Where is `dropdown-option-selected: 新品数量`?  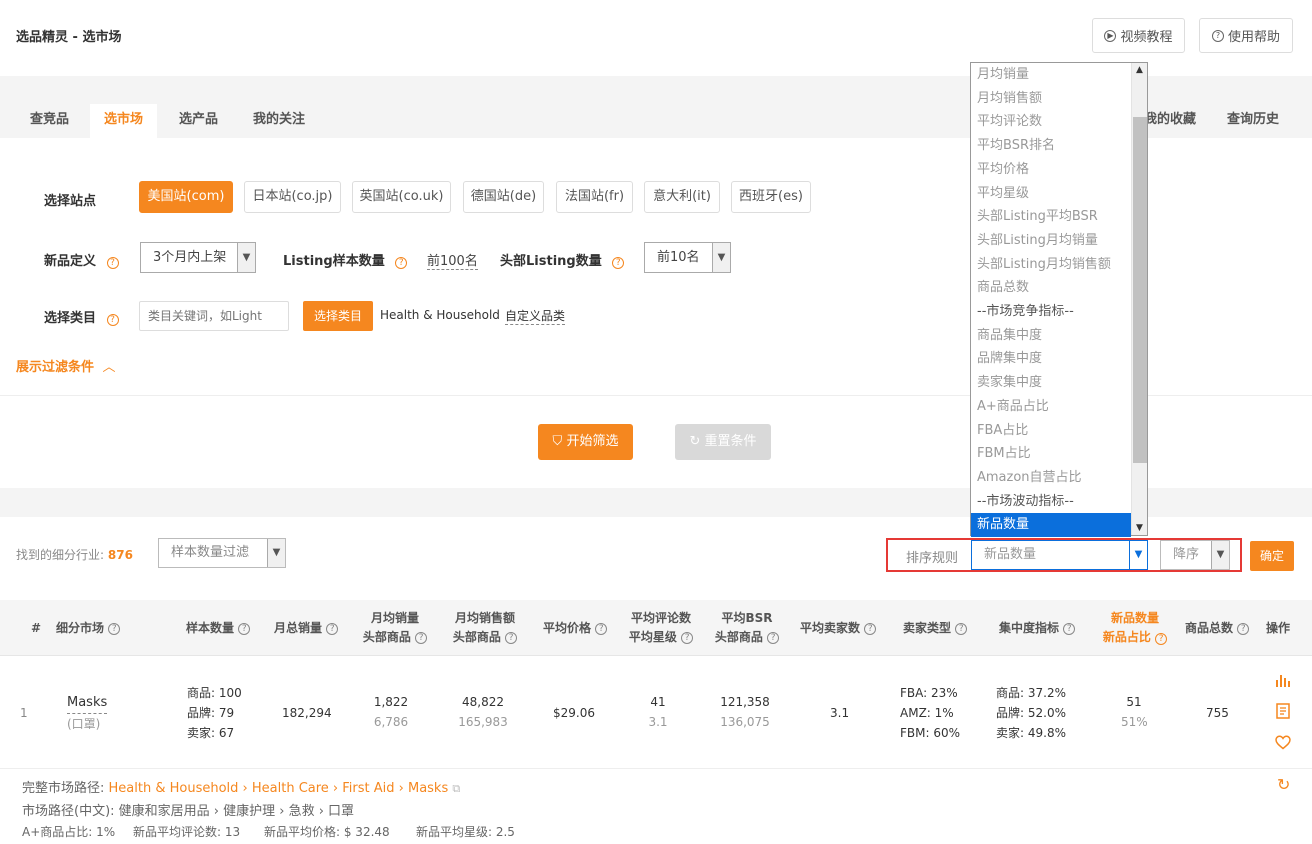 dropdown-option-selected: 新品数量 is located at coordinates (1051, 525).